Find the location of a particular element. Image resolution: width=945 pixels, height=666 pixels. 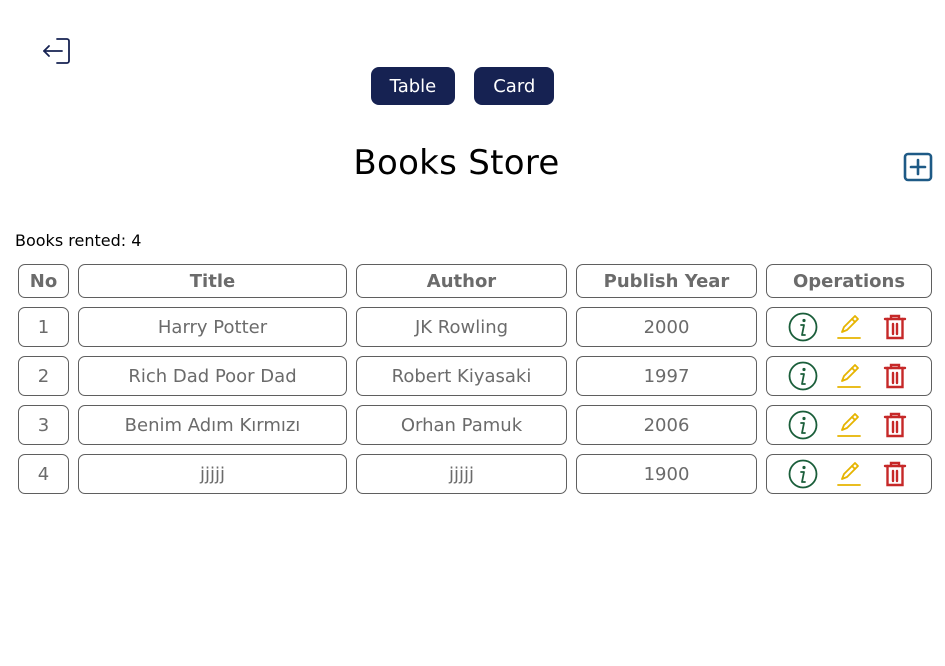

table-row: 3 Benim Adım Kırmızı Orhan Pamuk 2006 is located at coordinates (475, 425).